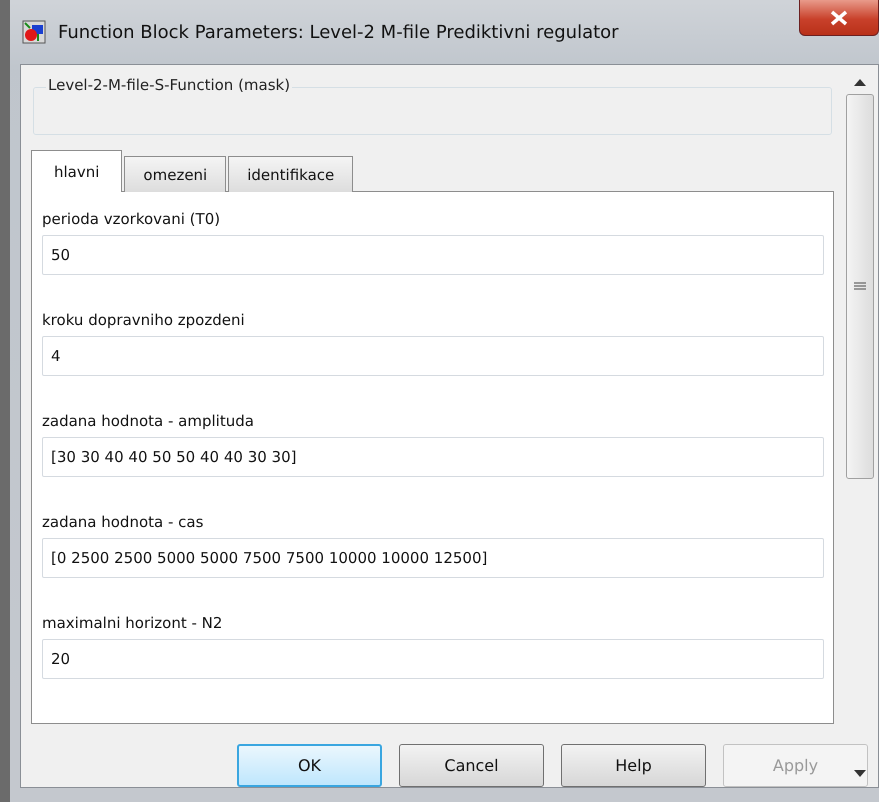 Image resolution: width=879 pixels, height=802 pixels. Describe the element at coordinates (76, 171) in the screenshot. I see `tab: hlavni` at that location.